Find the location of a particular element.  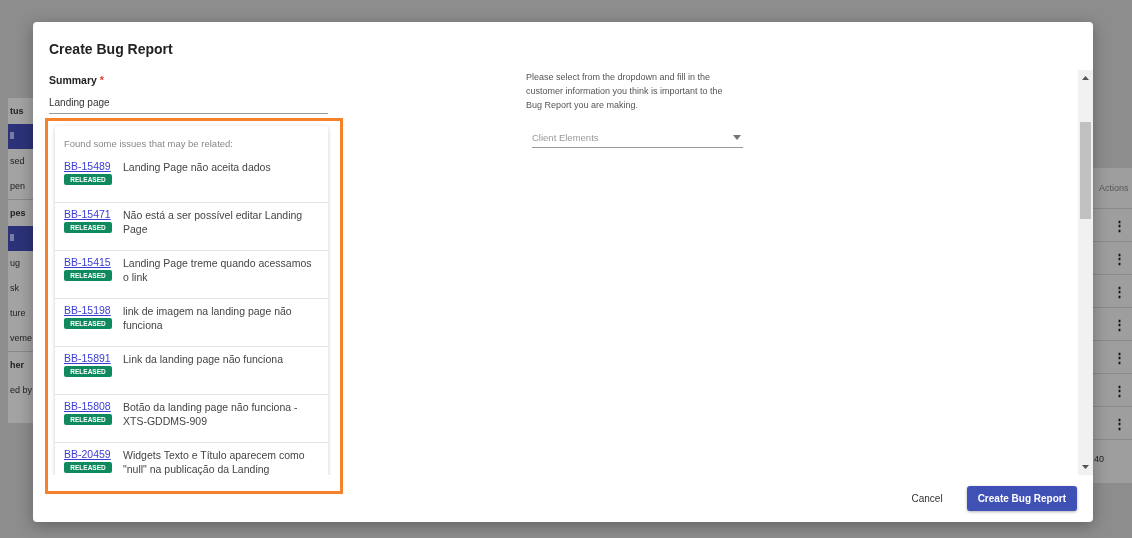

create-button: Create Bug Report is located at coordinates (1021, 498).